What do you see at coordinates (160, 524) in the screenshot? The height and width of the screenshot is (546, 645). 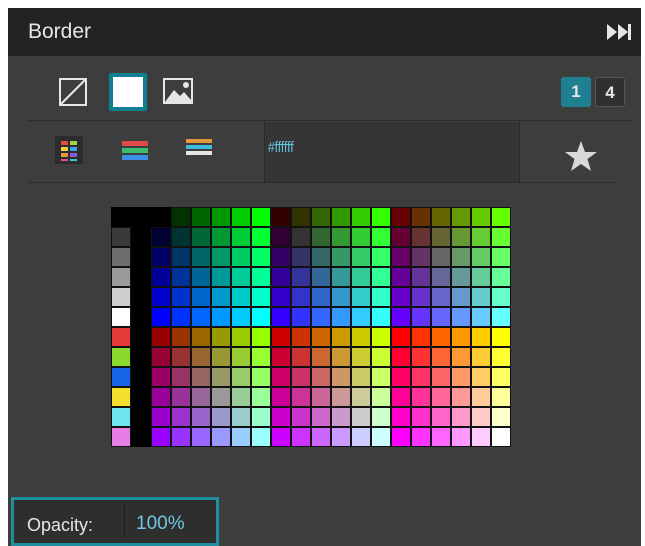 I see `opacity-value: 100%` at bounding box center [160, 524].